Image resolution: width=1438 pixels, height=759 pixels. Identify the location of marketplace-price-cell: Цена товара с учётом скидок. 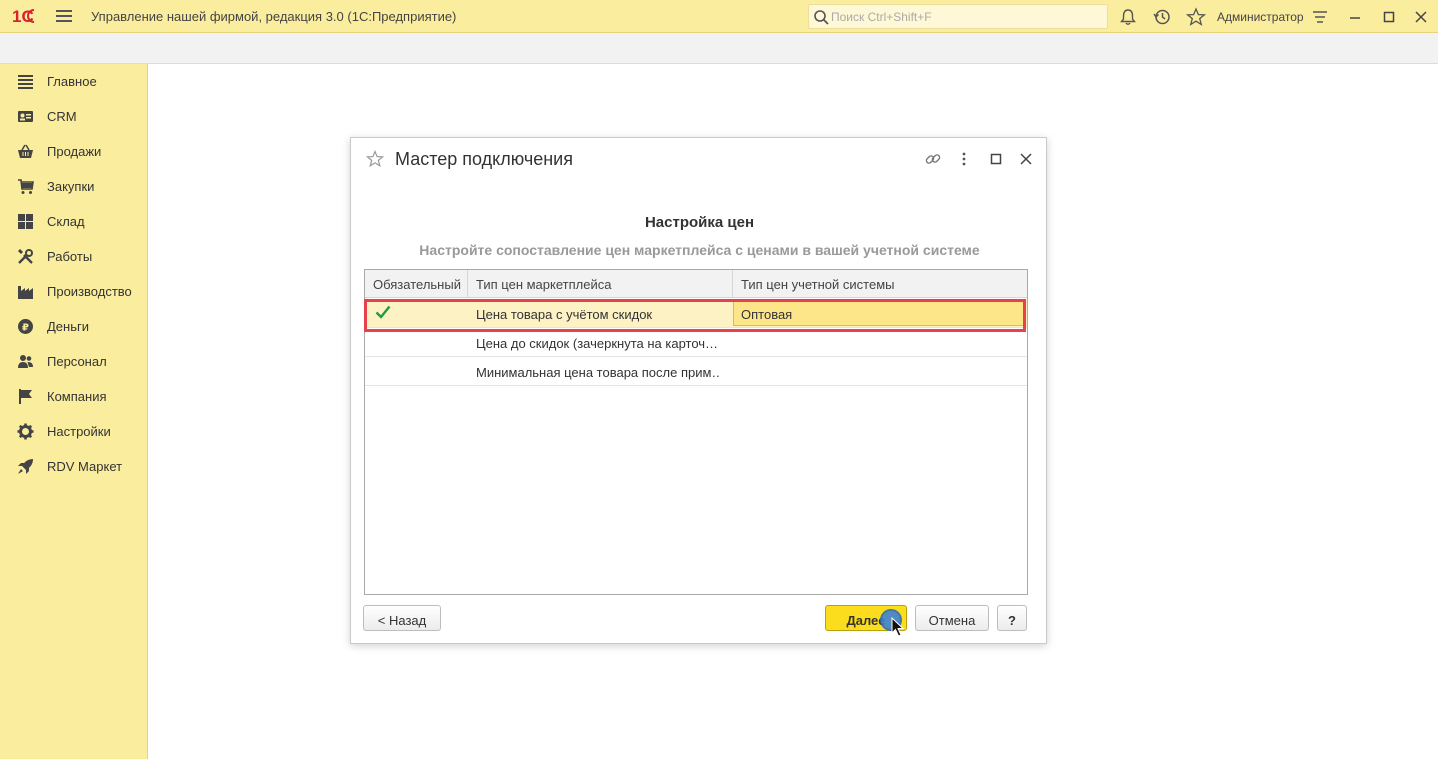
(600, 313).